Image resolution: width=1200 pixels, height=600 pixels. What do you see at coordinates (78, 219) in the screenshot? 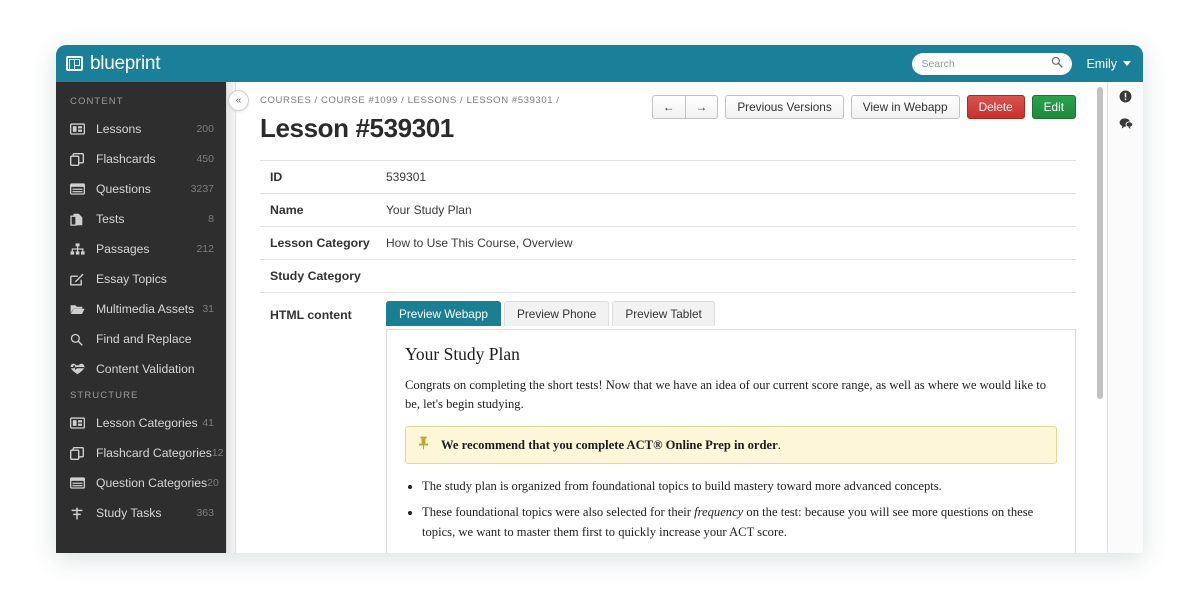
I see `file-copy-icon` at bounding box center [78, 219].